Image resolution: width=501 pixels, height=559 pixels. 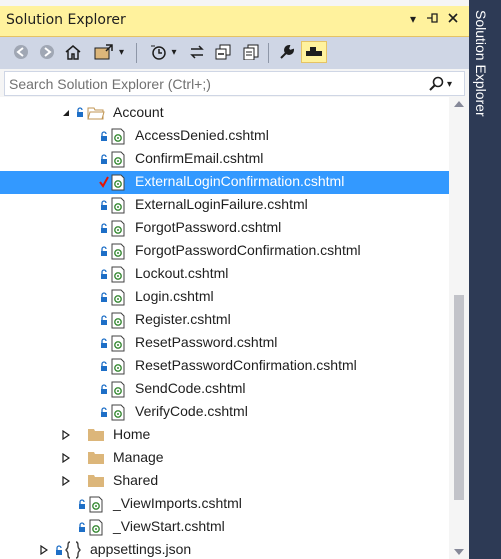 What do you see at coordinates (224, 458) in the screenshot?
I see `tree-folder-manage: Manage` at bounding box center [224, 458].